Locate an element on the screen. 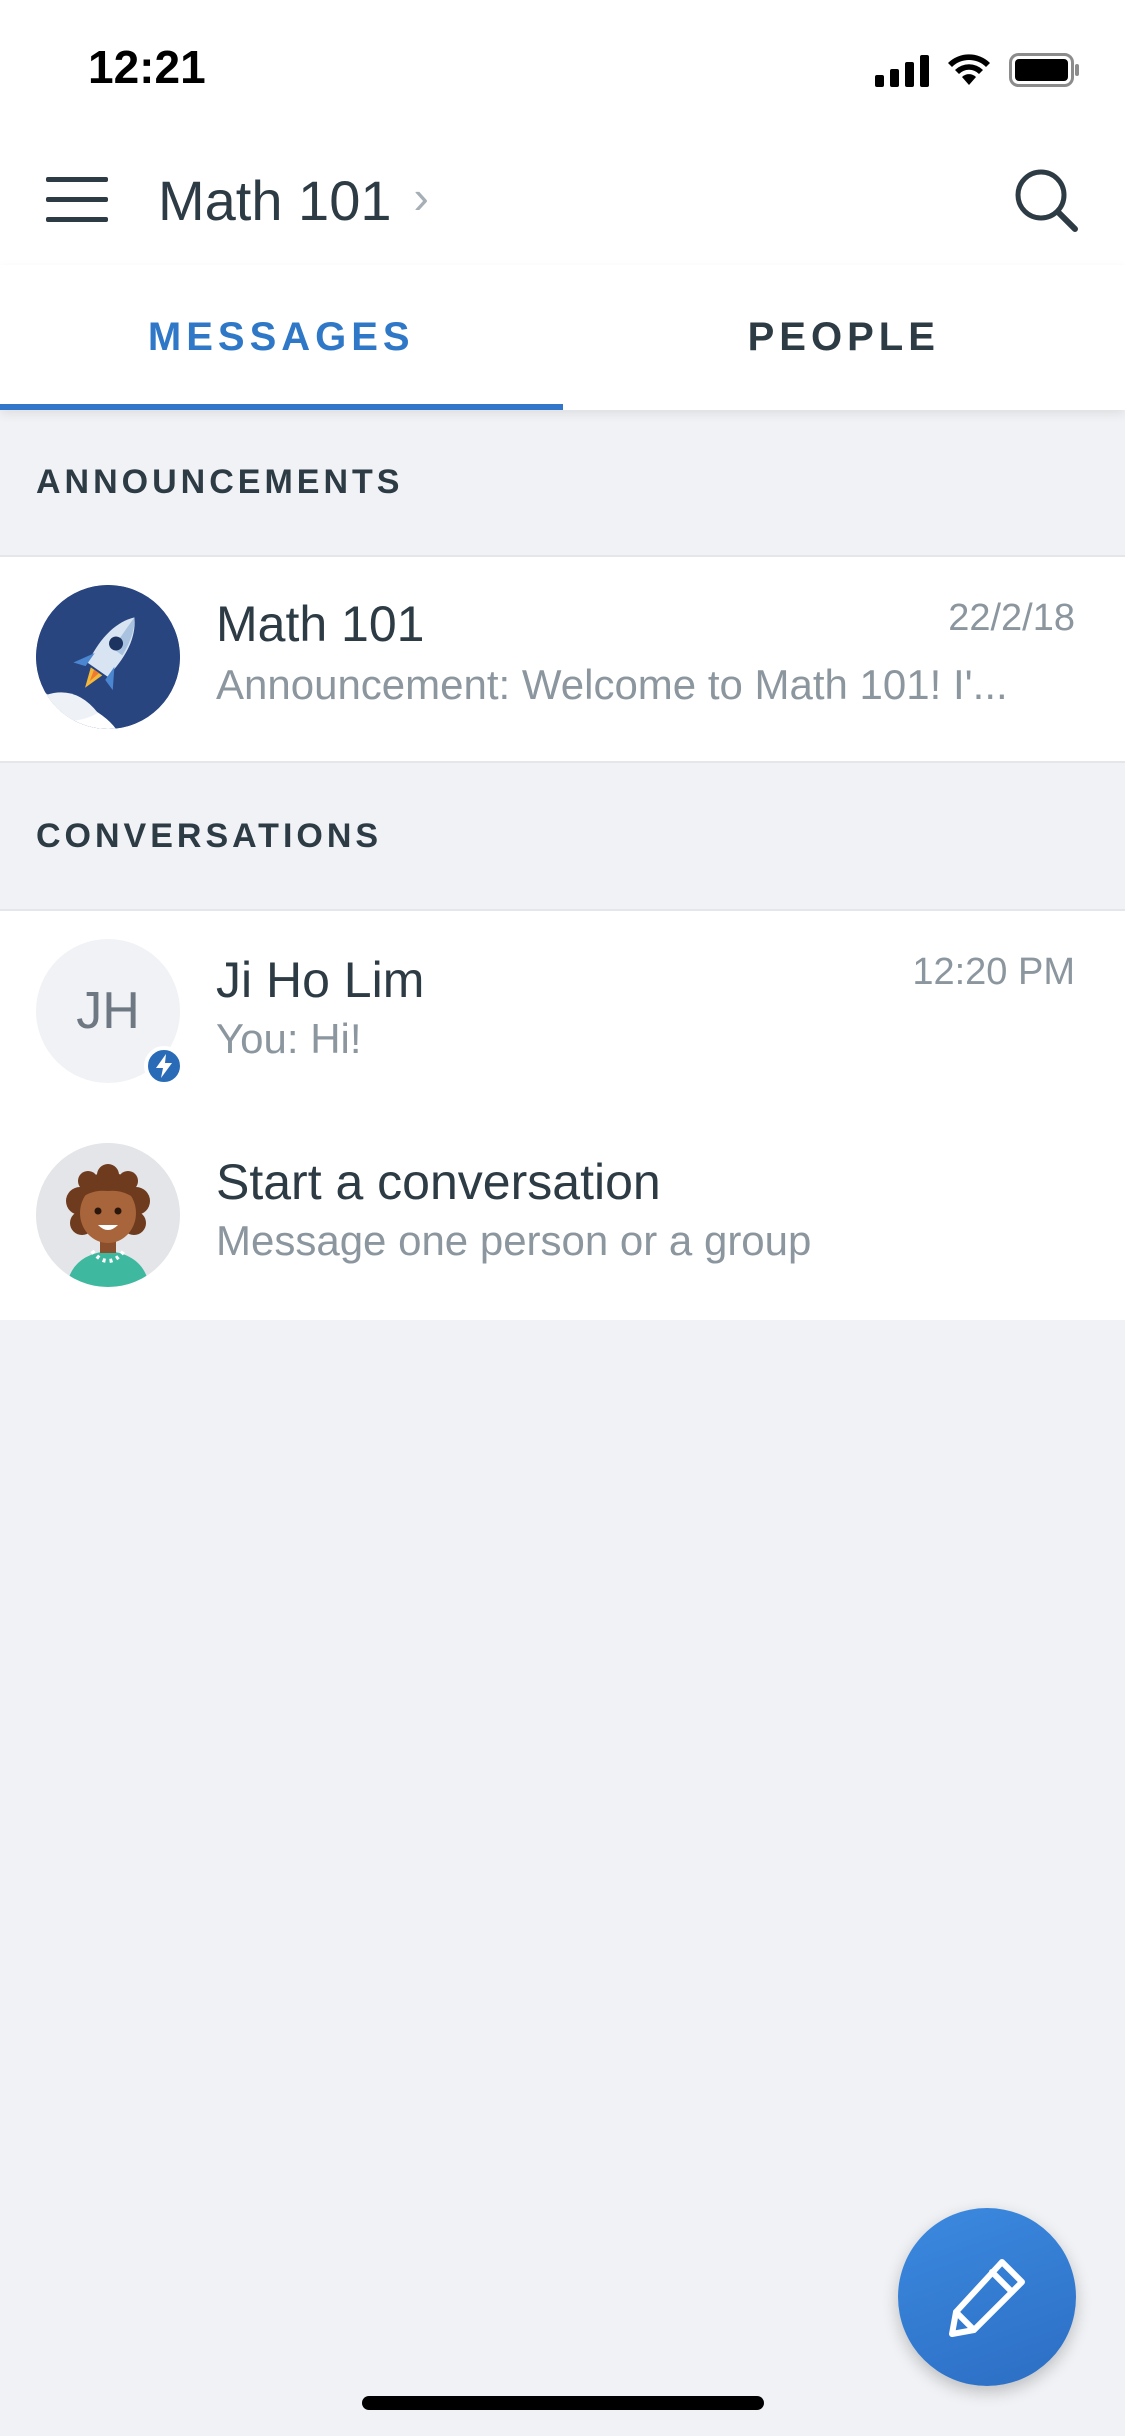 This screenshot has width=1125, height=2436. status-bar: 12:21 is located at coordinates (562, 67).